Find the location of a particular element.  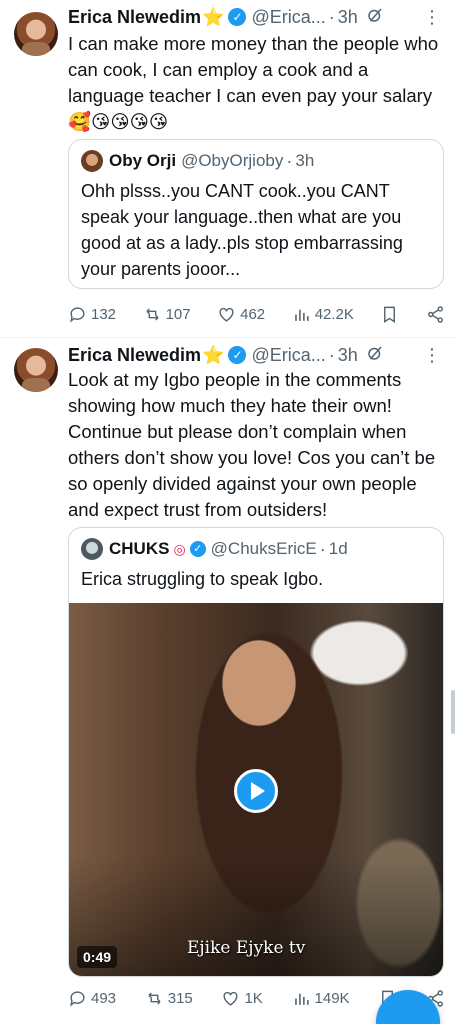

play-button is located at coordinates (256, 791).